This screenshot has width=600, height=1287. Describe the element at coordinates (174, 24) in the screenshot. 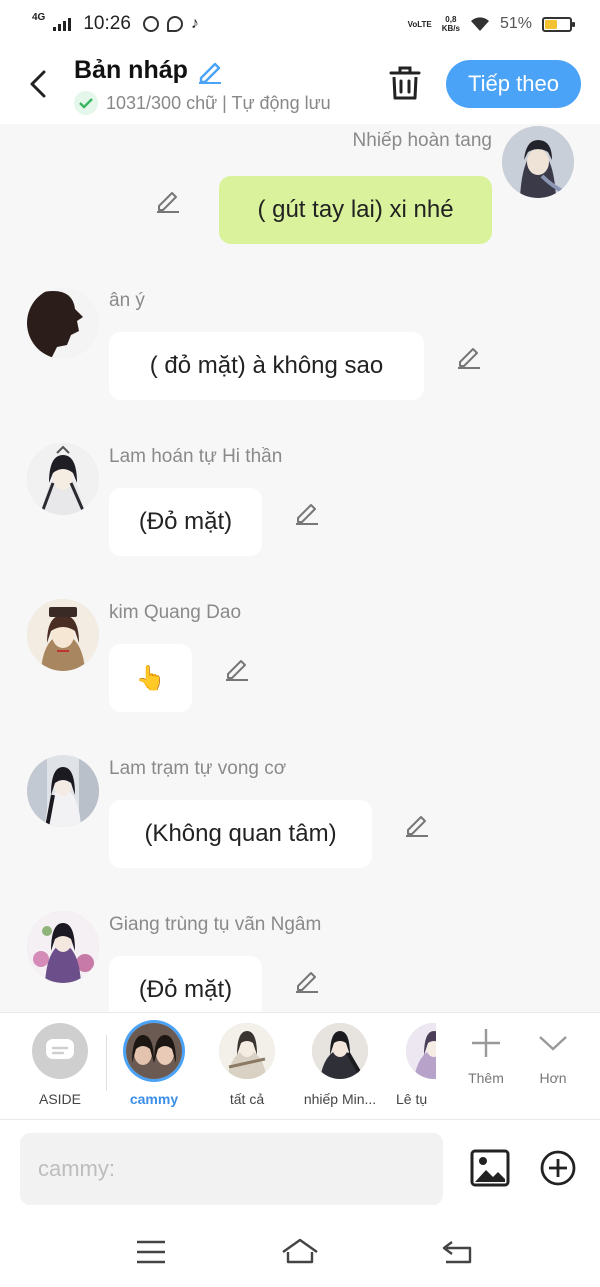

I see `messenger-icon` at that location.